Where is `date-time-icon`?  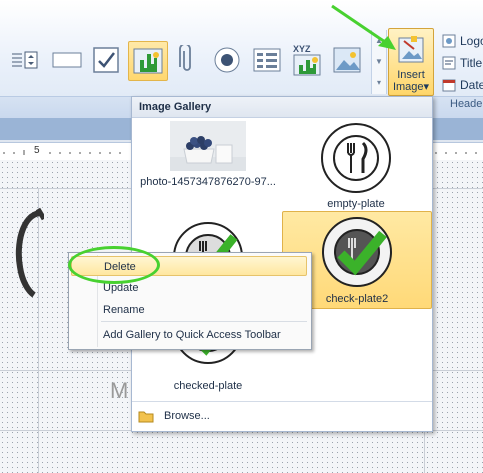
date-time-icon is located at coordinates (449, 85).